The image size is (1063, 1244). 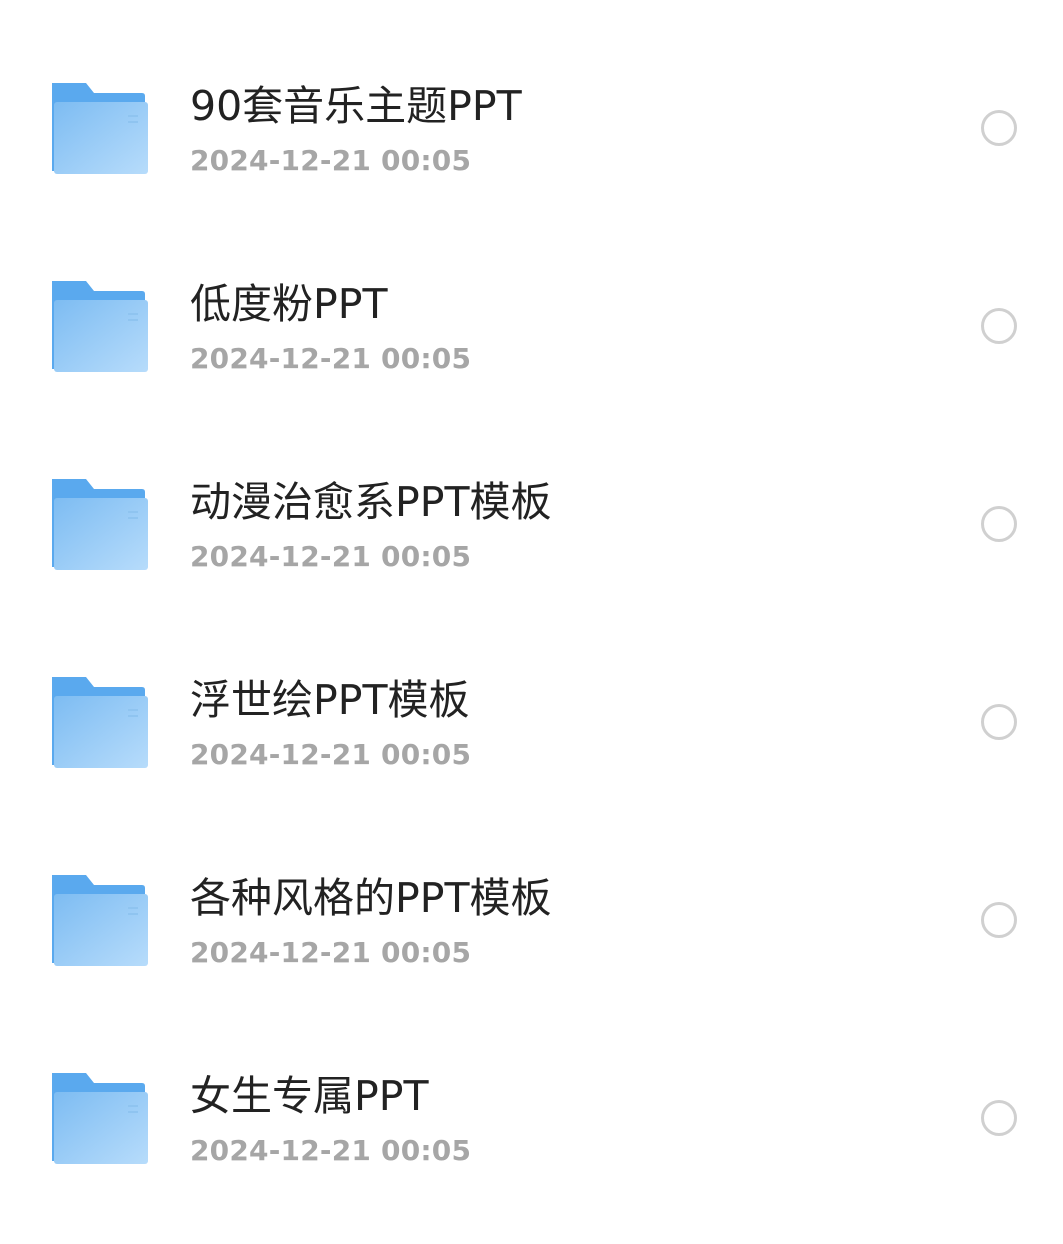 I want to click on folder-name: 各种风格的PPT模板, so click(x=371, y=898).